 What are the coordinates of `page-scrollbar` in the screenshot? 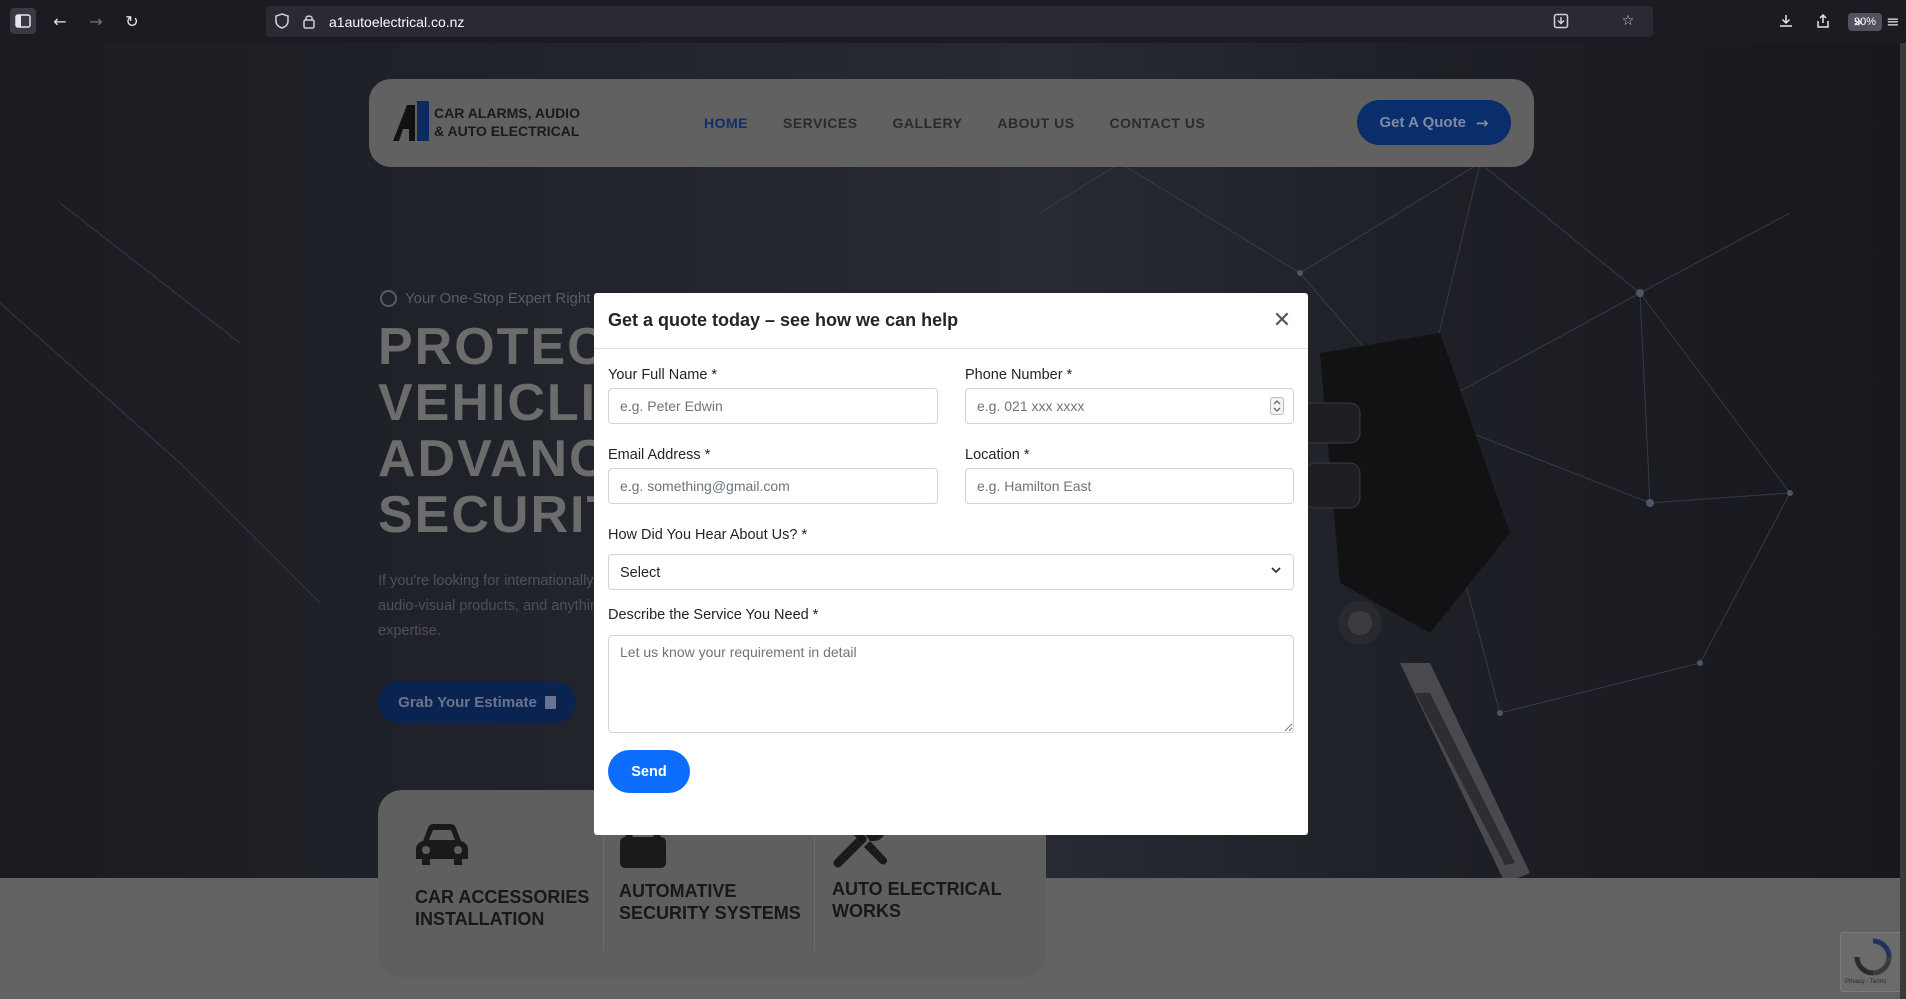 It's located at (1903, 521).